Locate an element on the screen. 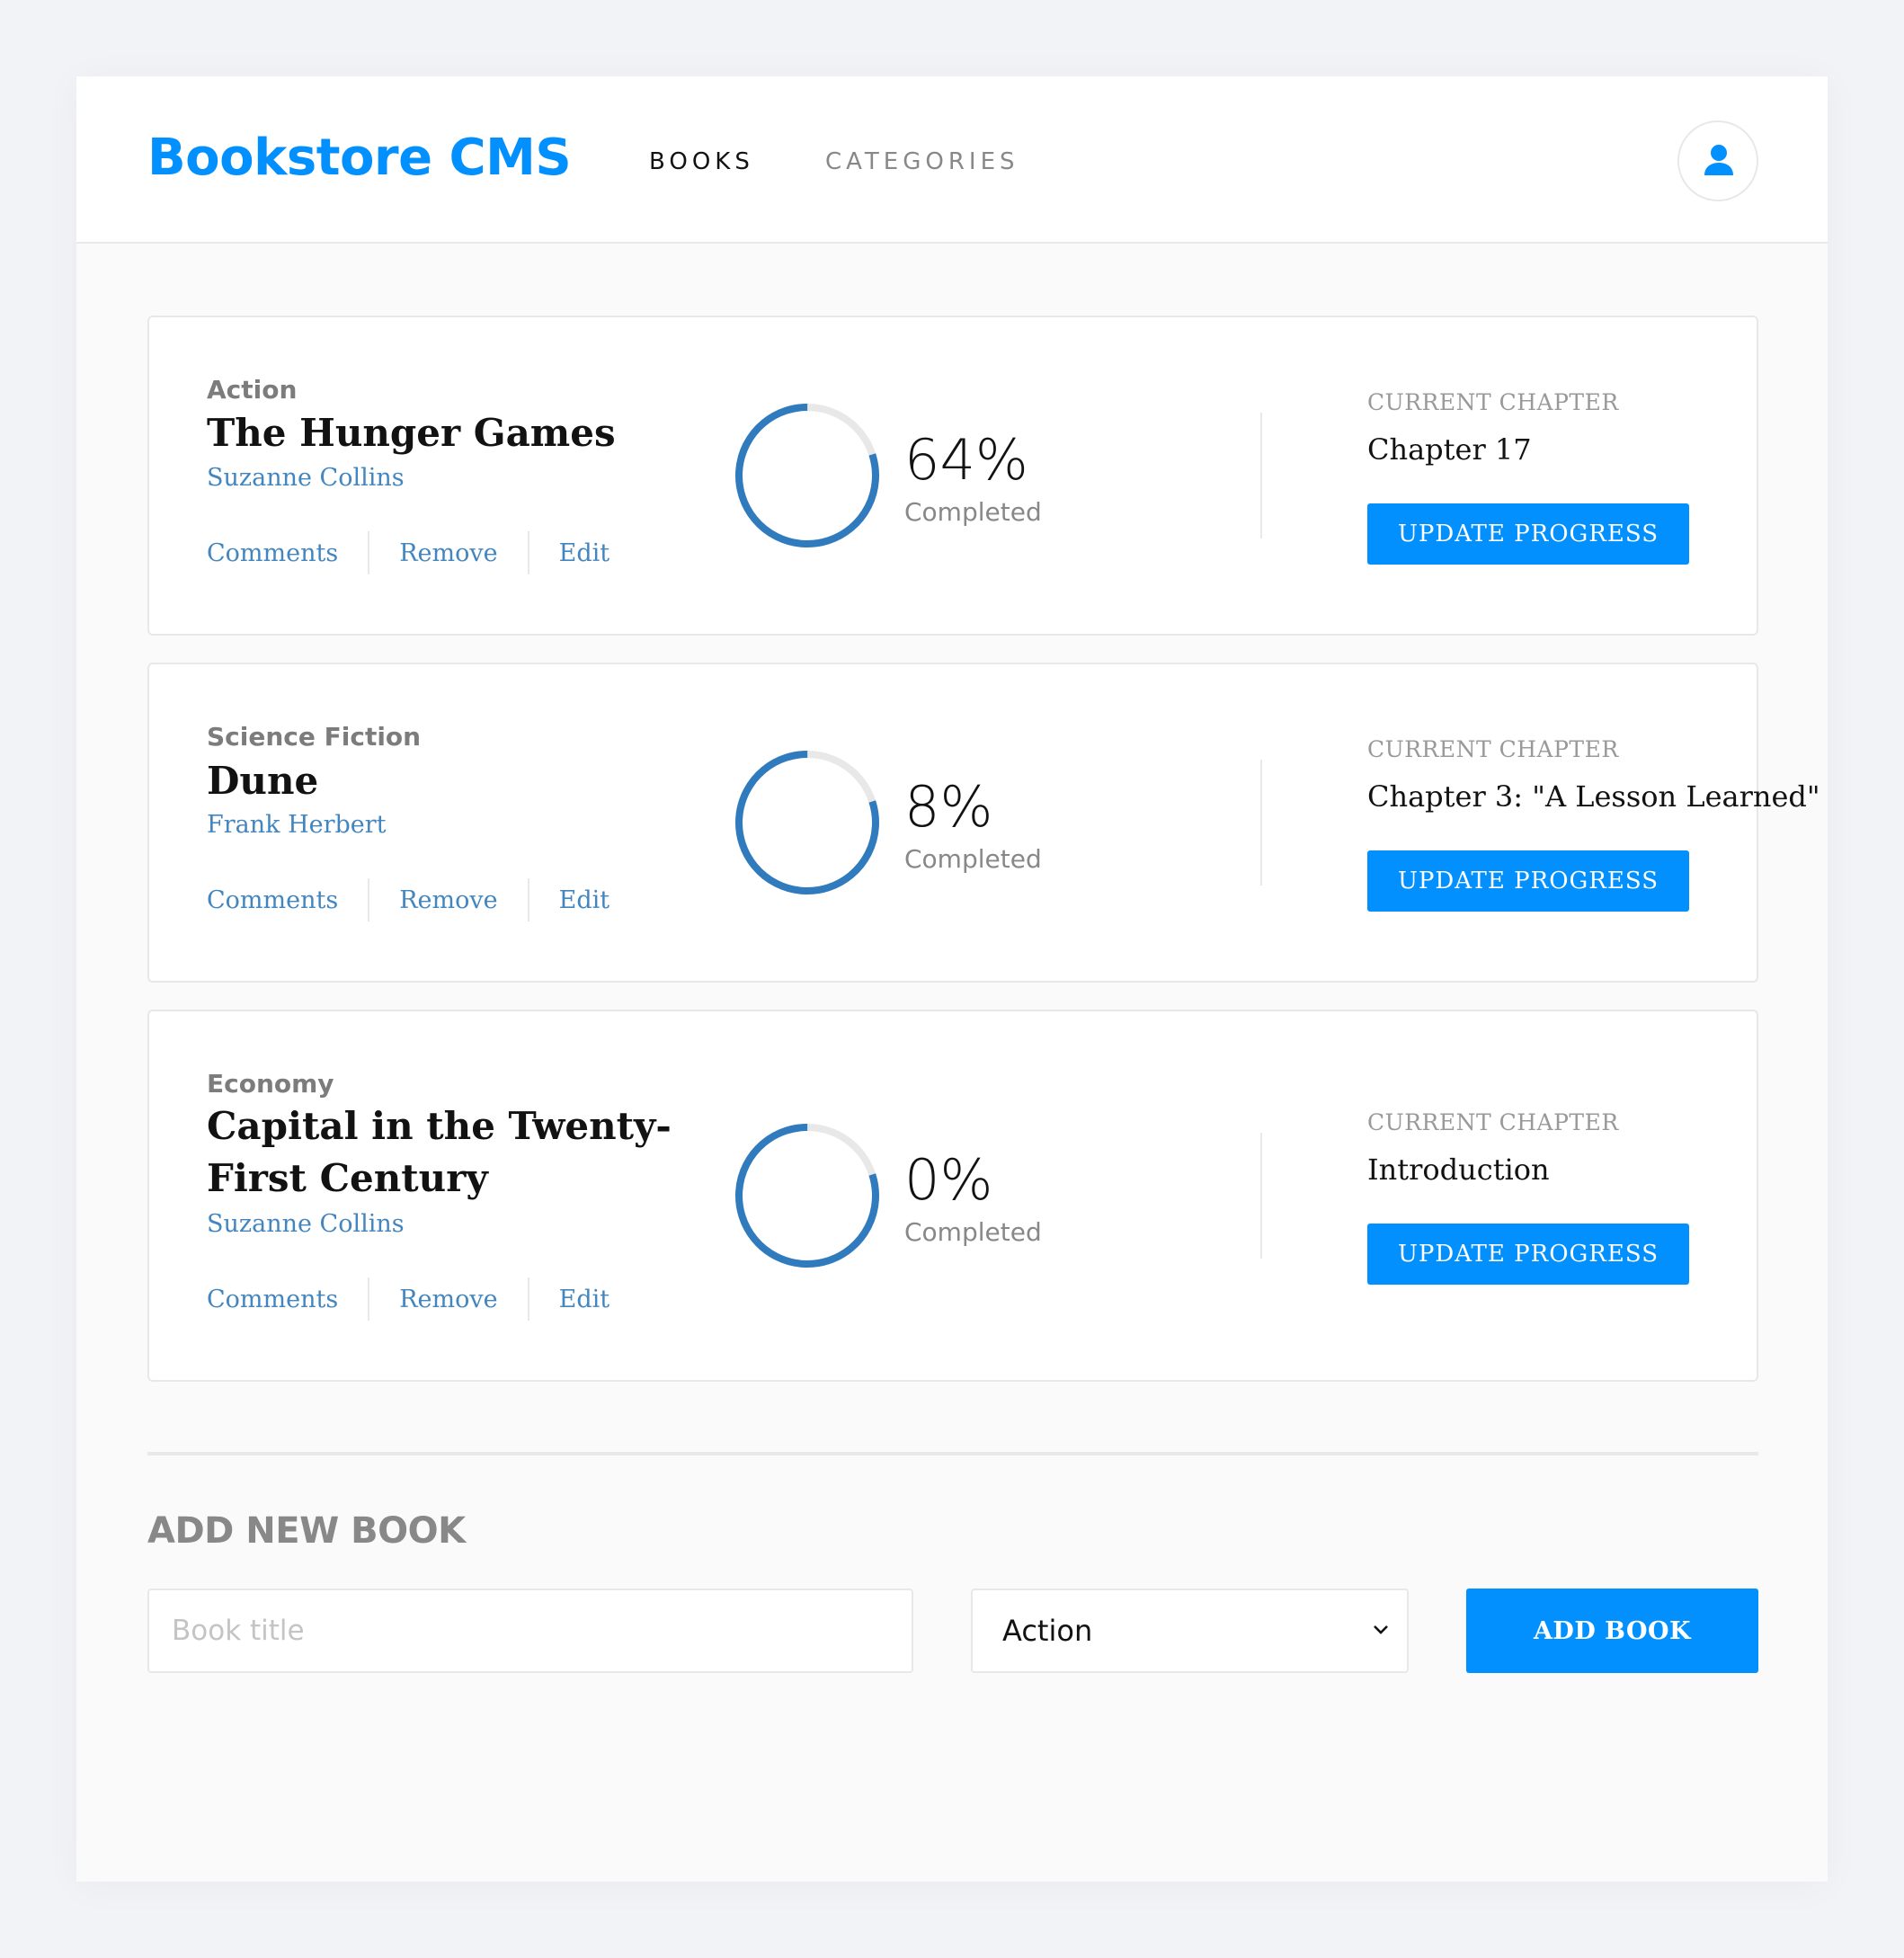 This screenshot has height=1958, width=1904. section-divider is located at coordinates (952, 1453).